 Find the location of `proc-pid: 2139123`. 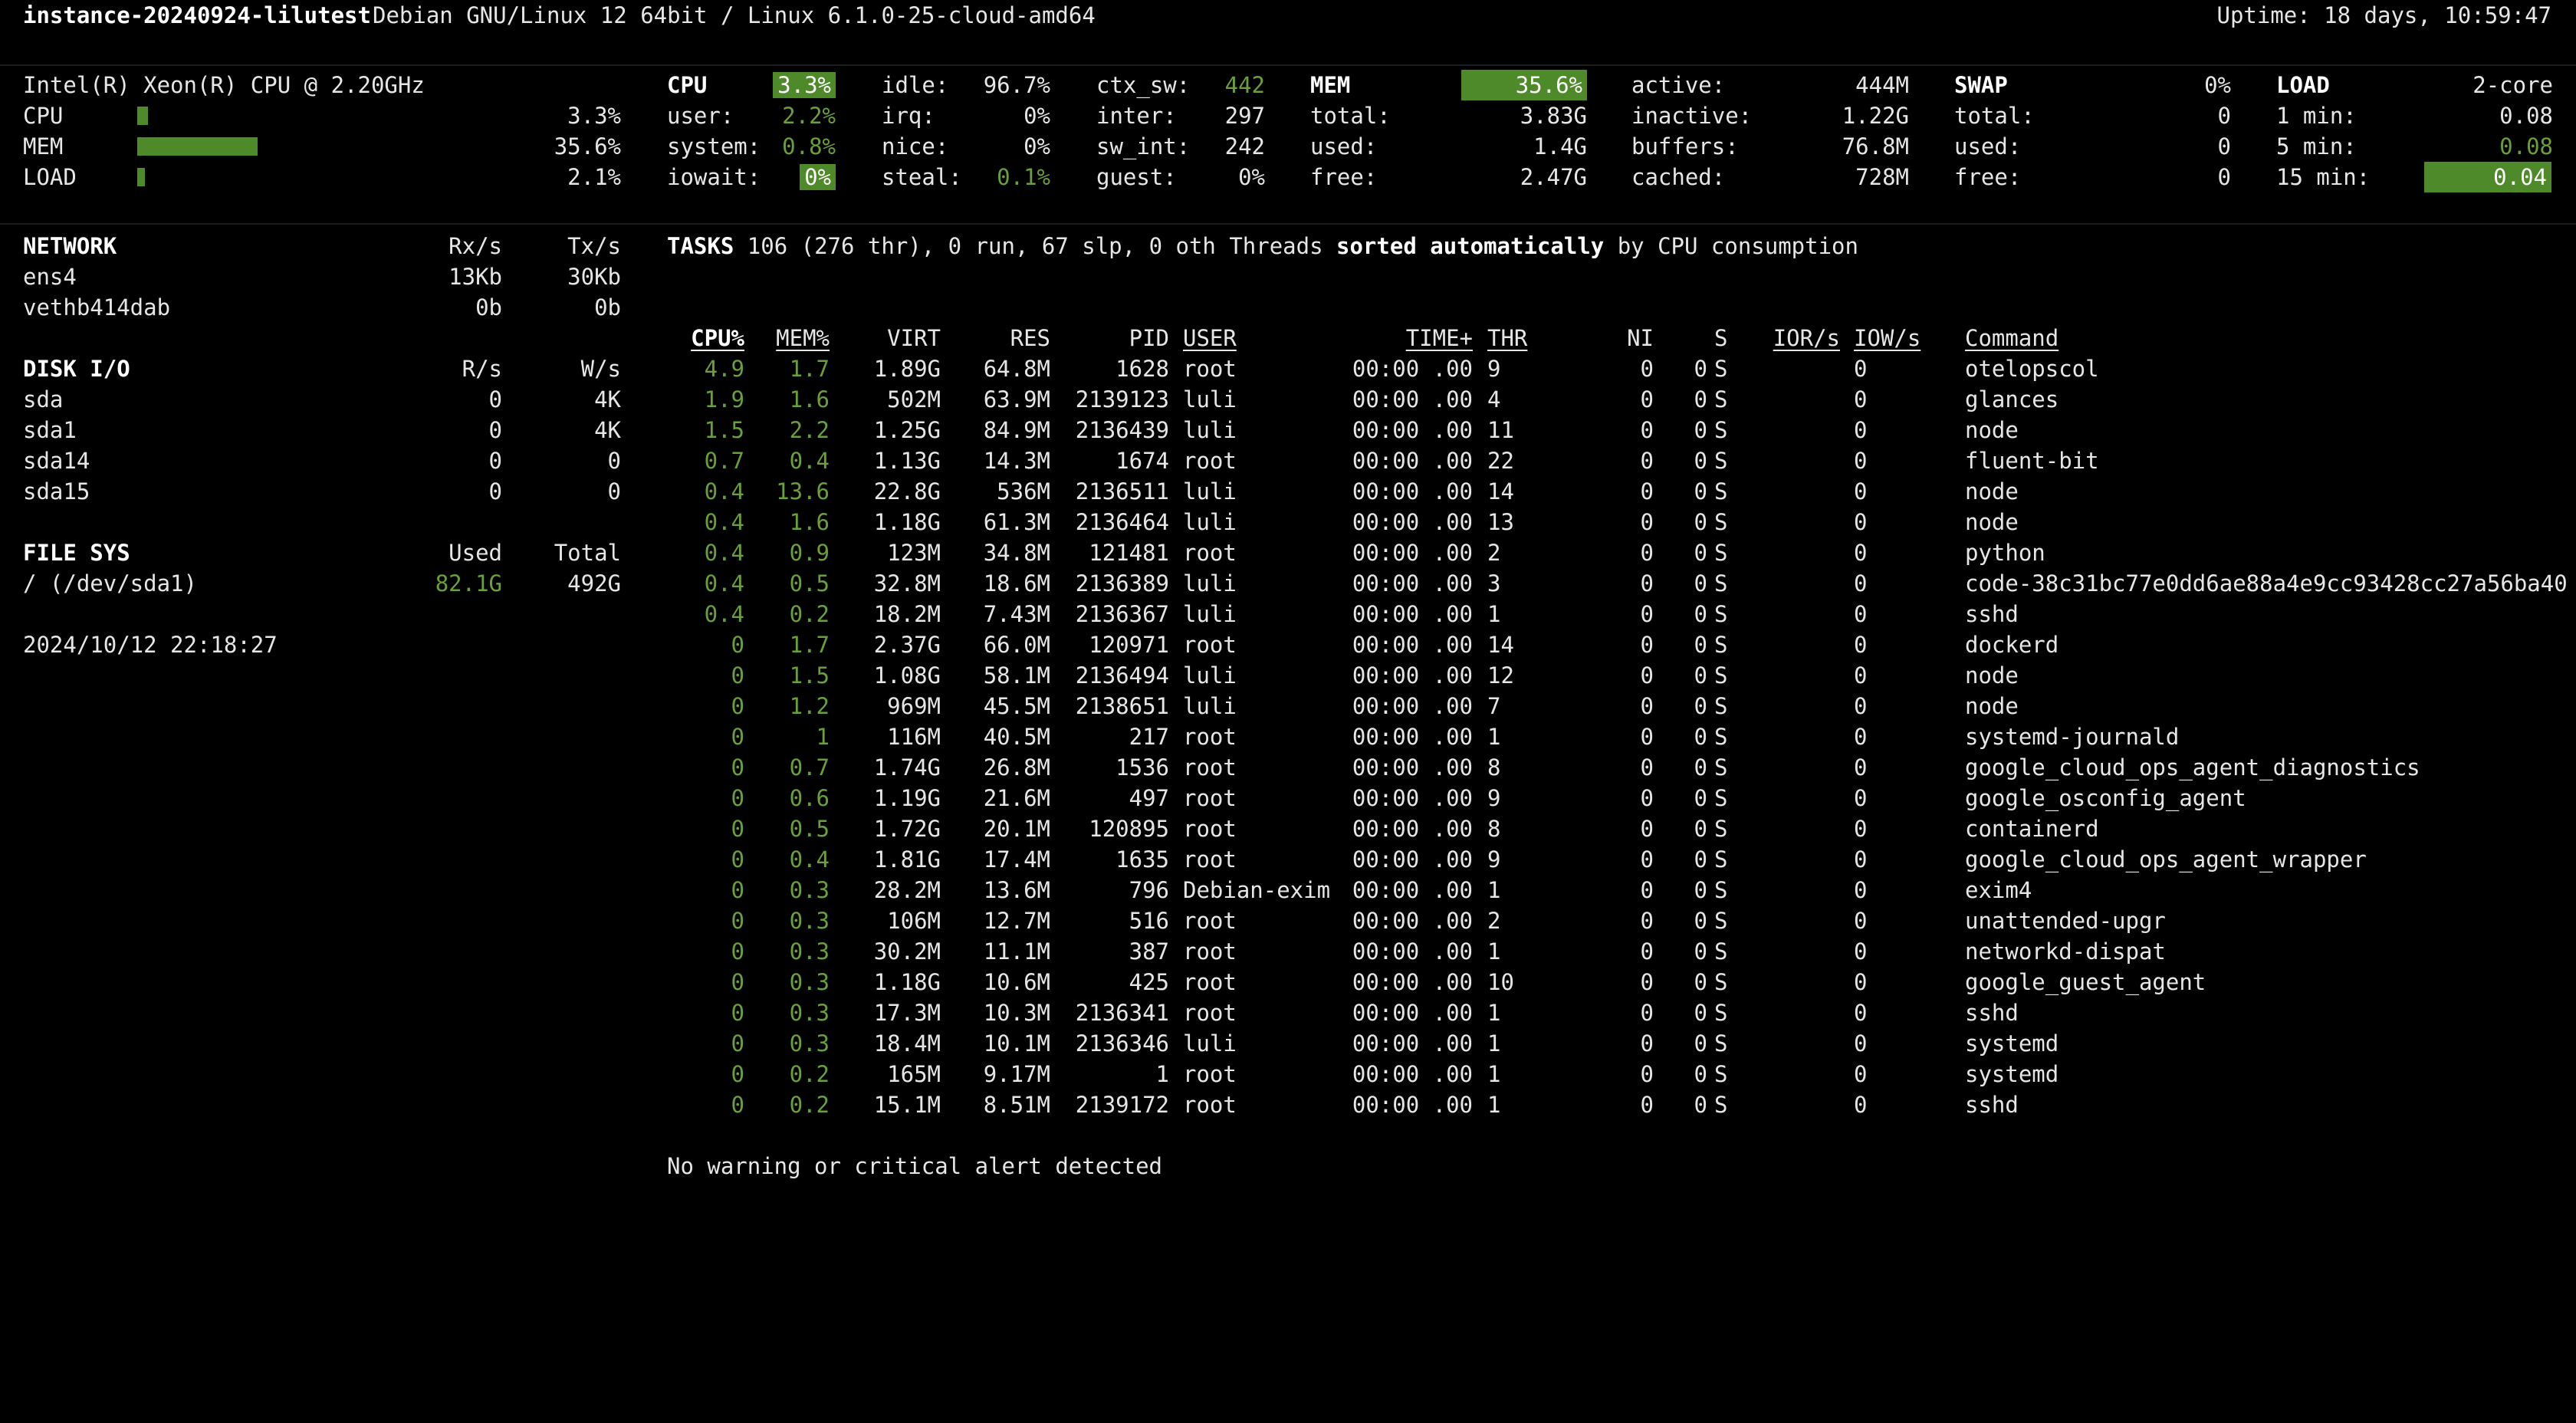

proc-pid: 2139123 is located at coordinates (1122, 399).